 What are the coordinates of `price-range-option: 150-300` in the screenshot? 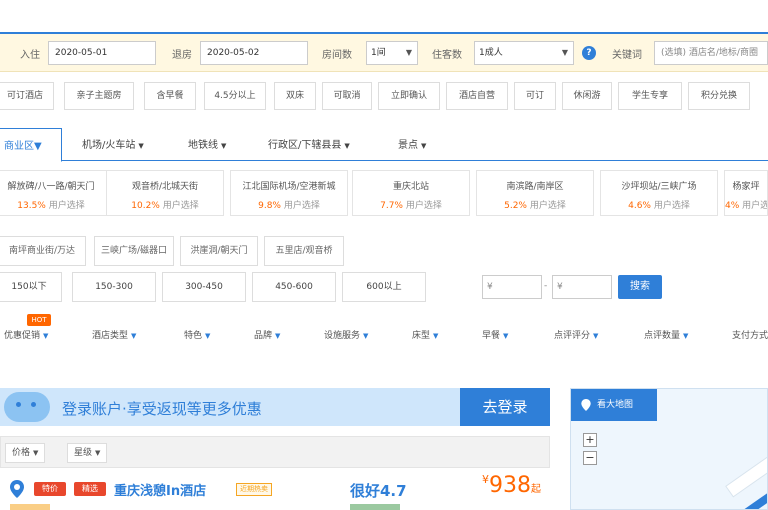 It's located at (114, 287).